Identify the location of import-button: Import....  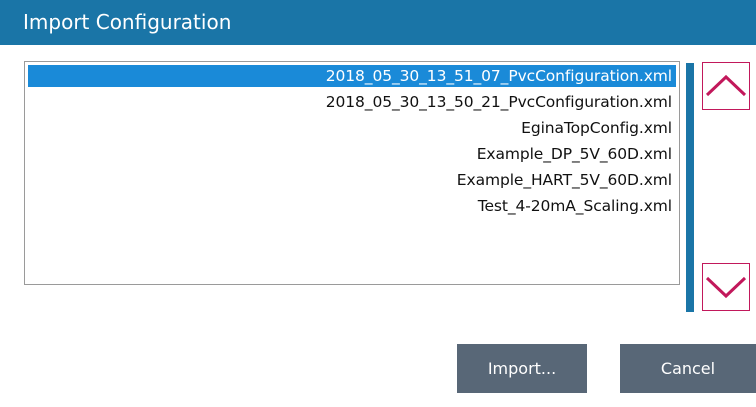
(522, 368).